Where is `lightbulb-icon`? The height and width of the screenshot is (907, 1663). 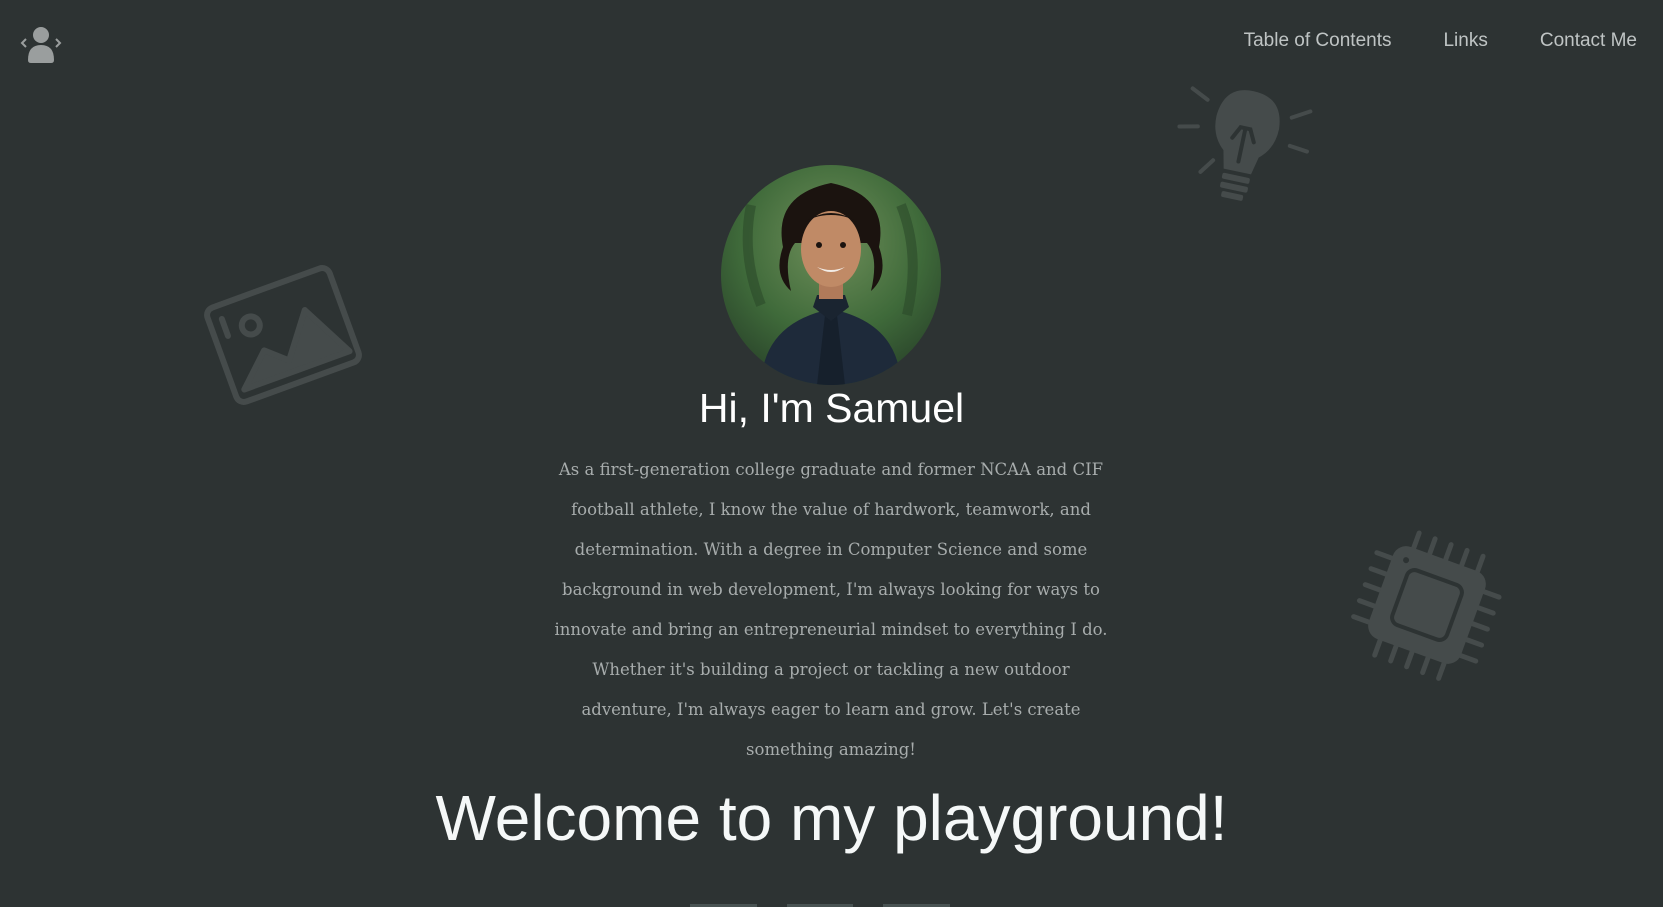
lightbulb-icon is located at coordinates (1243, 147).